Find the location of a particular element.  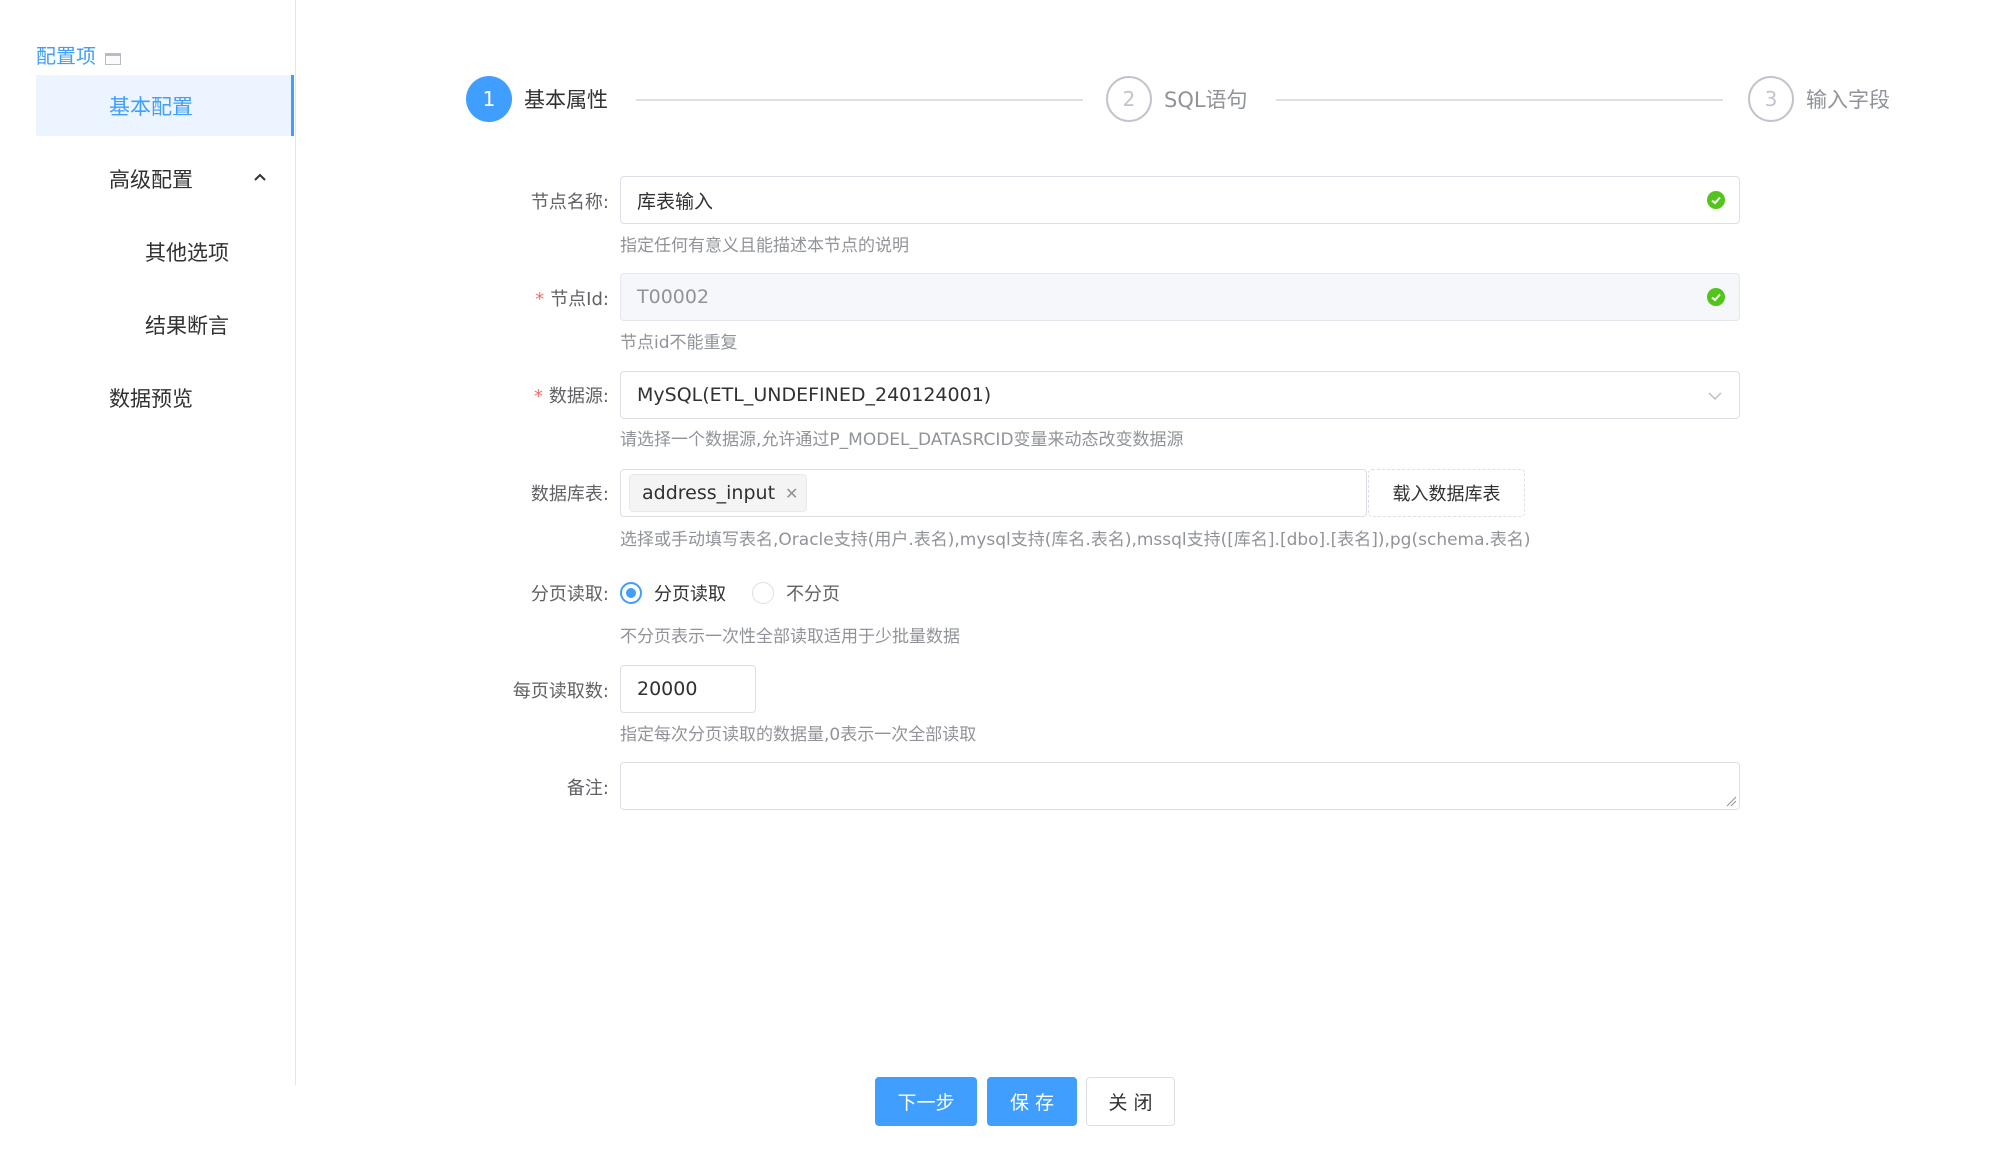

node-name-label: 节点名称: is located at coordinates (569, 202).